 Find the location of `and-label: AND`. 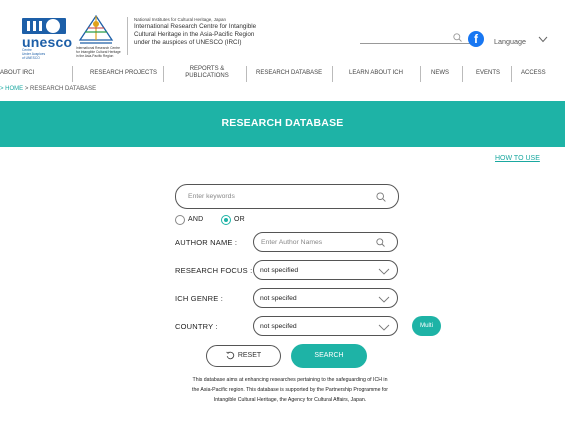

and-label: AND is located at coordinates (196, 219).